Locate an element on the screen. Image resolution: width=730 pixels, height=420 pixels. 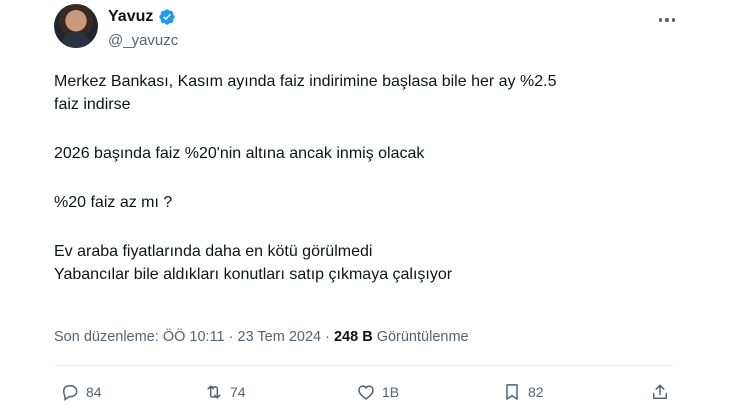
reply-icon is located at coordinates (70, 393).